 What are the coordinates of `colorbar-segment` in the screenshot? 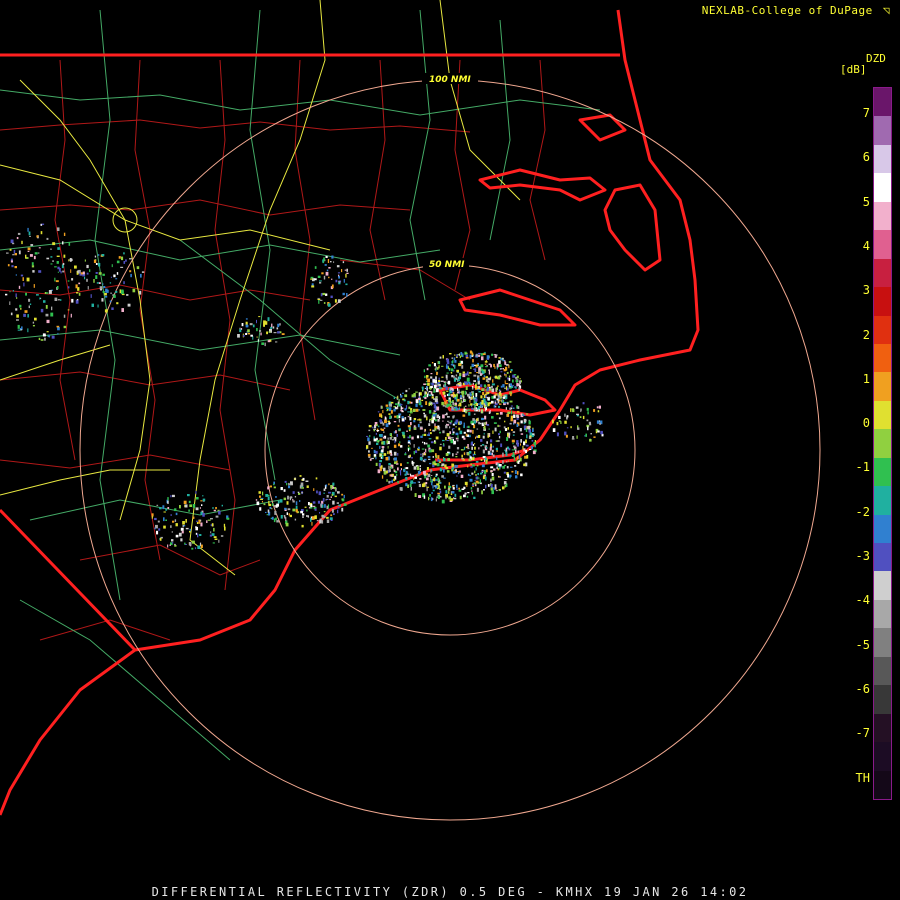 It's located at (882, 273).